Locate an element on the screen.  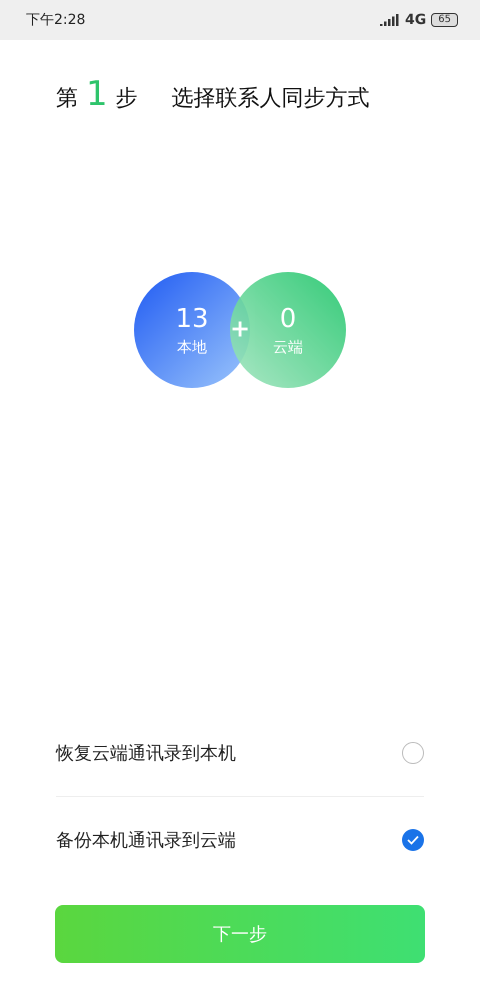
step-label: 步 is located at coordinates (127, 99).